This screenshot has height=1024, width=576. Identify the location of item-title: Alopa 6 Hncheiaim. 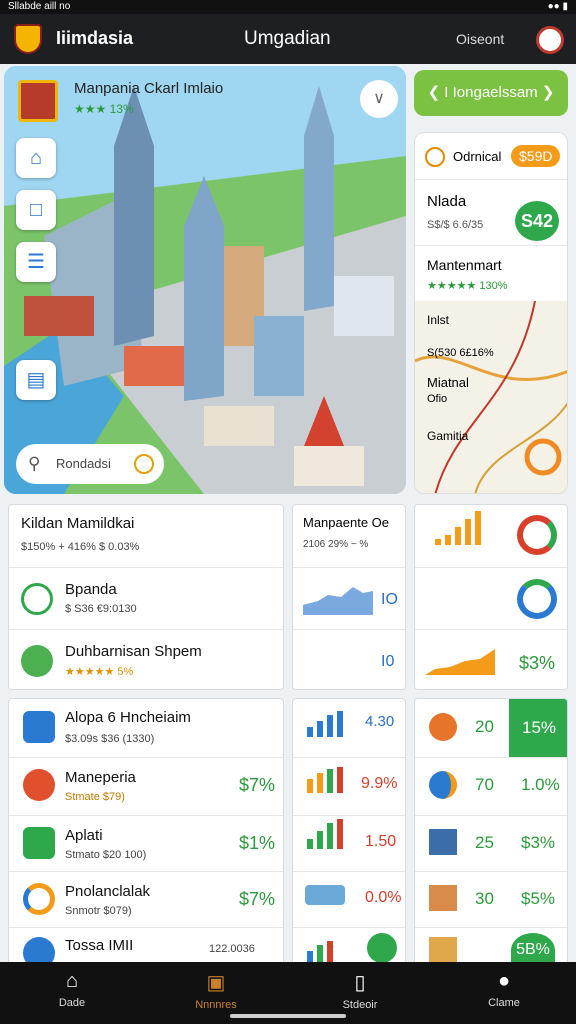
(128, 717).